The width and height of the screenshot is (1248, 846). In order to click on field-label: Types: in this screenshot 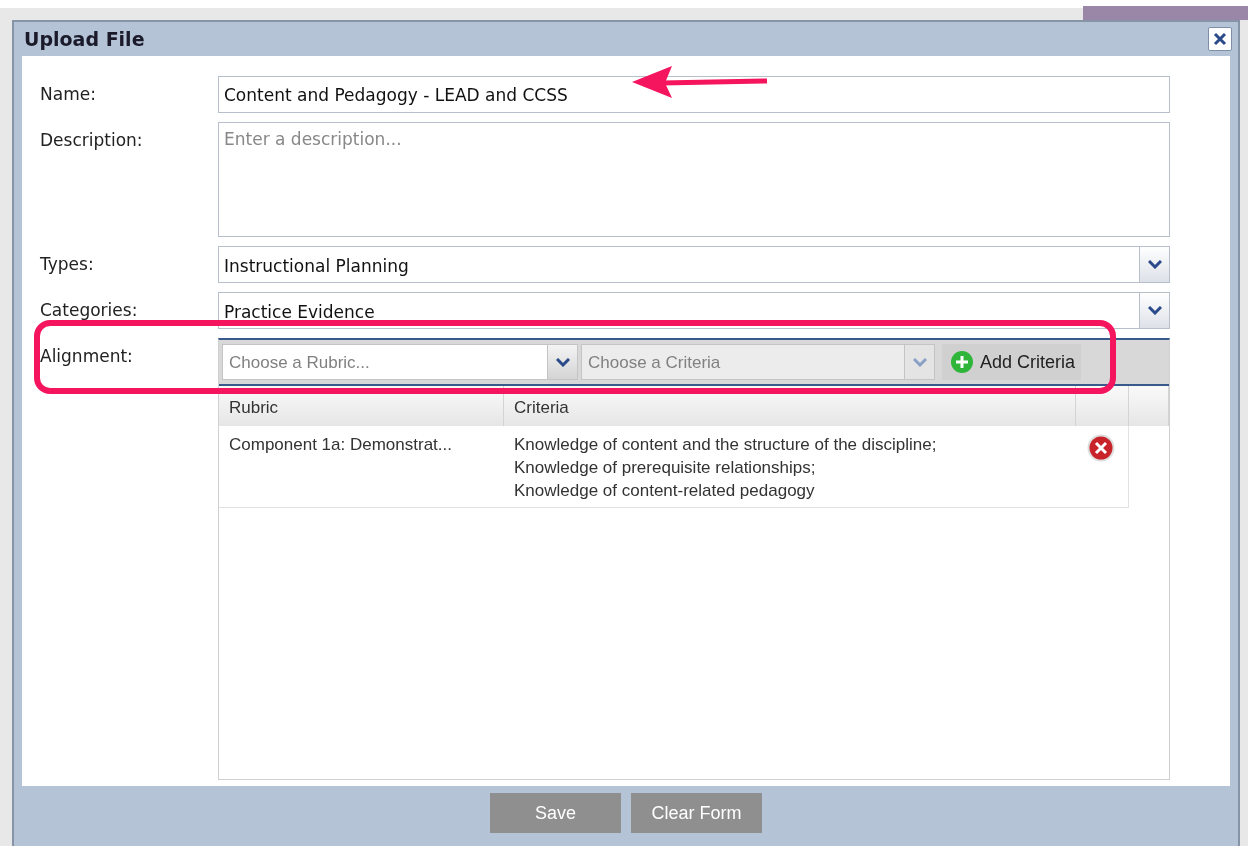, I will do `click(67, 264)`.